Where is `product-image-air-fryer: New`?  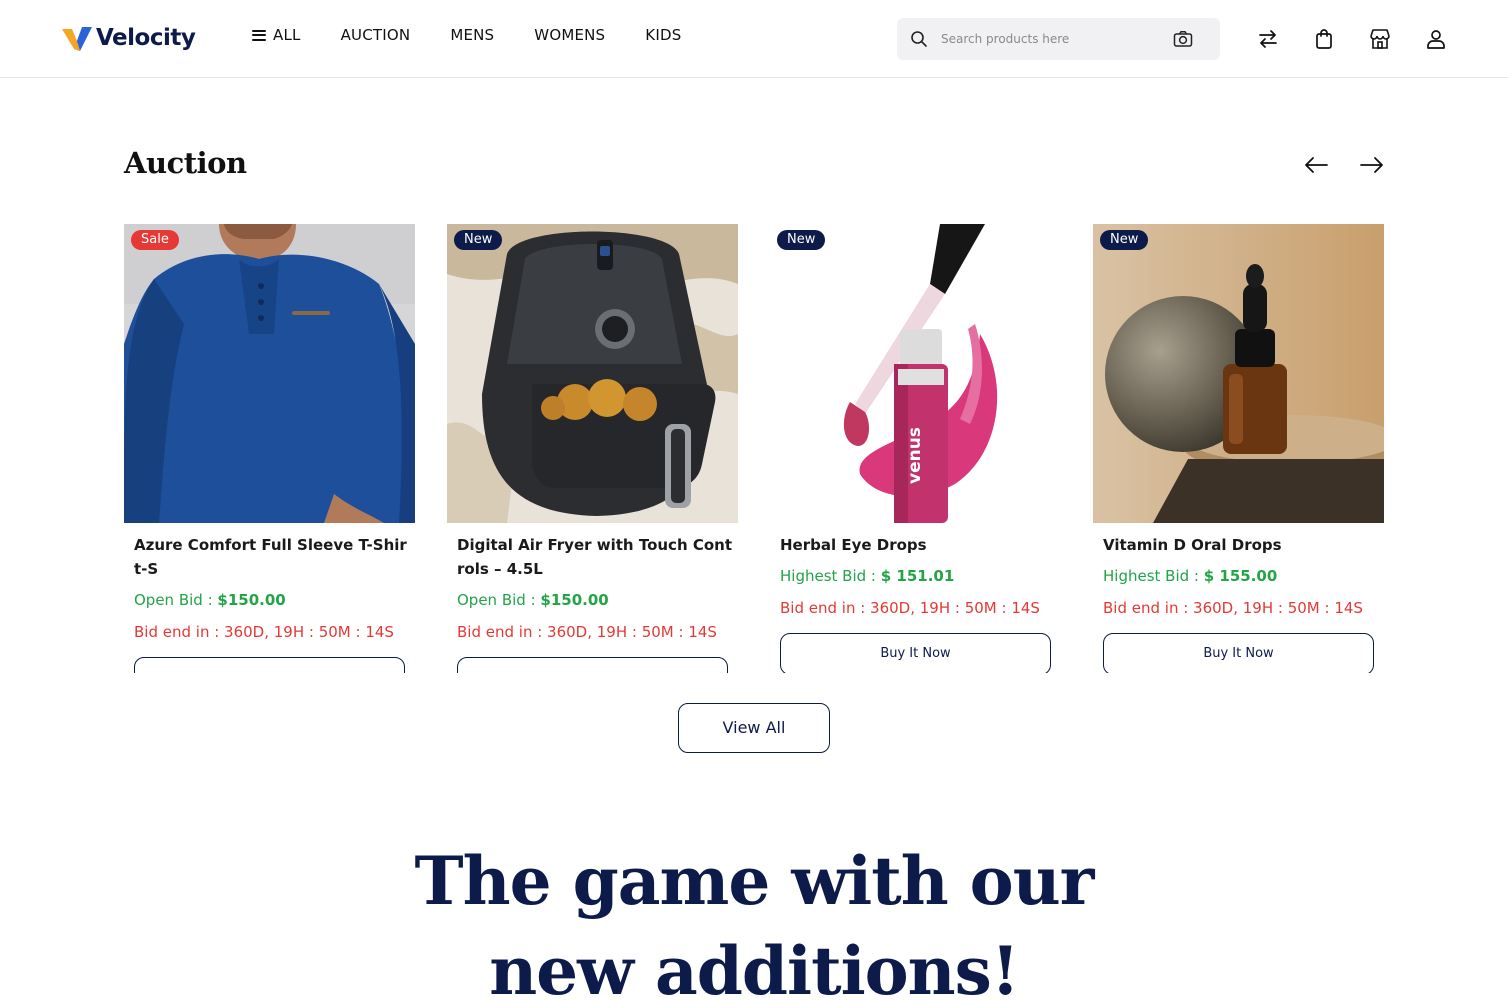 product-image-air-fryer: New is located at coordinates (592, 373).